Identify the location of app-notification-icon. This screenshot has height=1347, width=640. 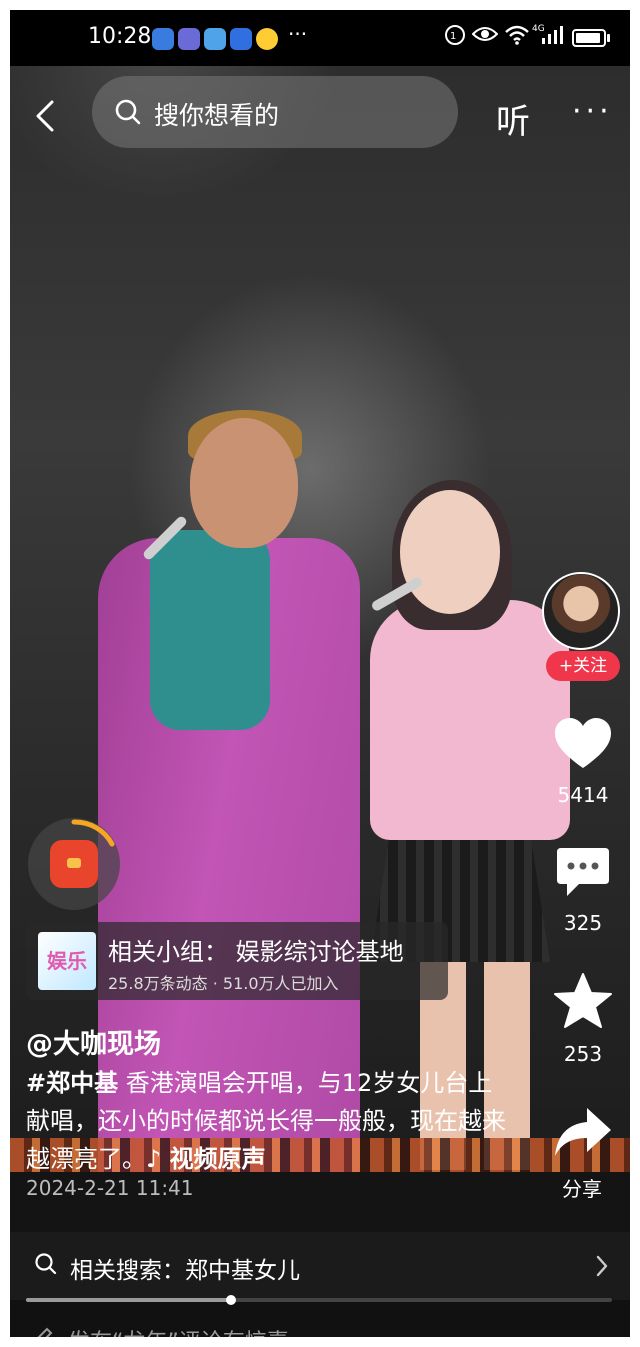
(163, 39).